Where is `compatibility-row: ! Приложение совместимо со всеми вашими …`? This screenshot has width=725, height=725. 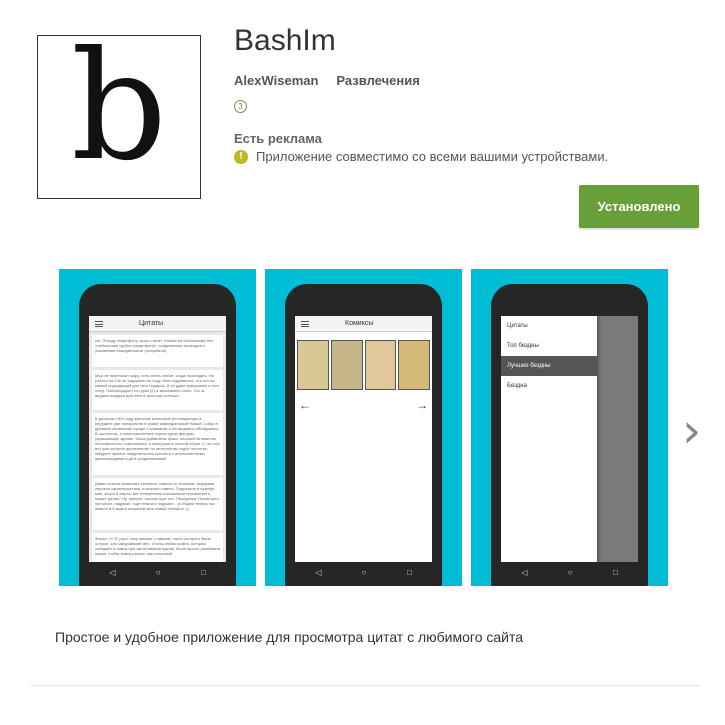
compatibility-row: ! Приложение совместимо со всеми вашими … is located at coordinates (421, 156).